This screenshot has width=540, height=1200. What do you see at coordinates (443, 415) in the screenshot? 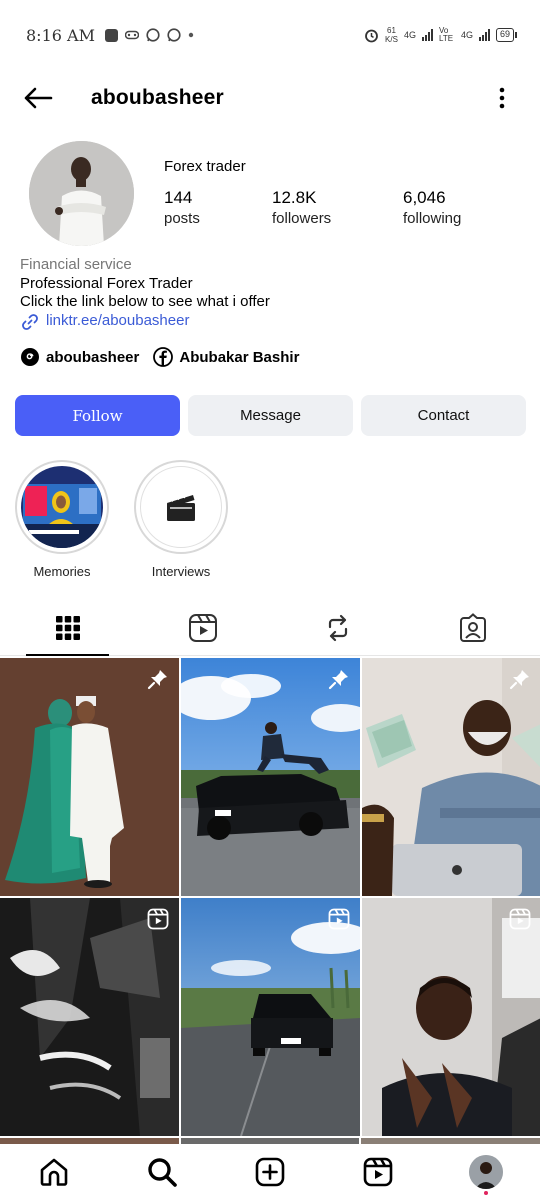
I see `contact-button: Contact` at bounding box center [443, 415].